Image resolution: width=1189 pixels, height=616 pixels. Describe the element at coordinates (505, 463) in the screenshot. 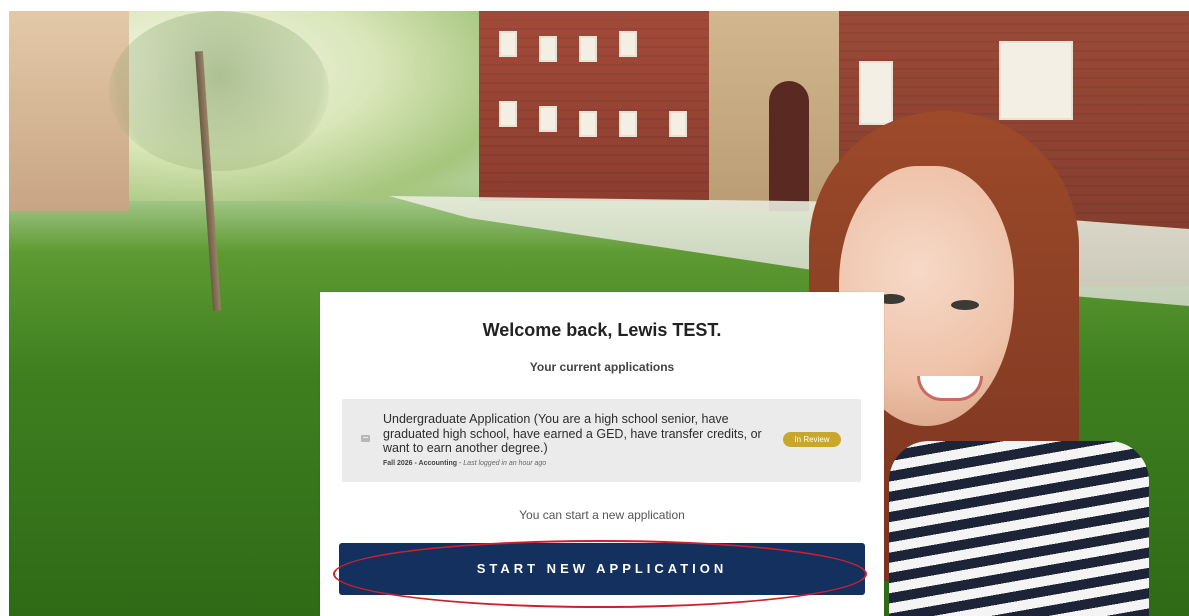

I see `application-last-login: Last logged in an hour ago` at that location.